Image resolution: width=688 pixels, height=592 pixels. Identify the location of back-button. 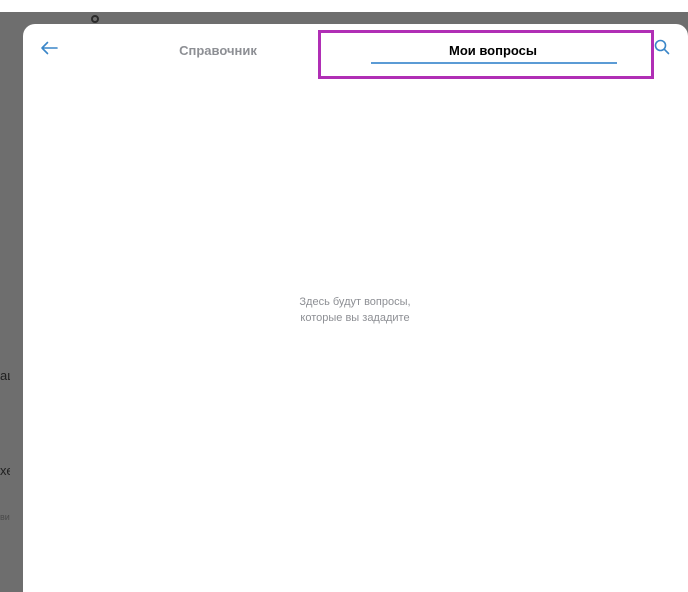
(49, 50).